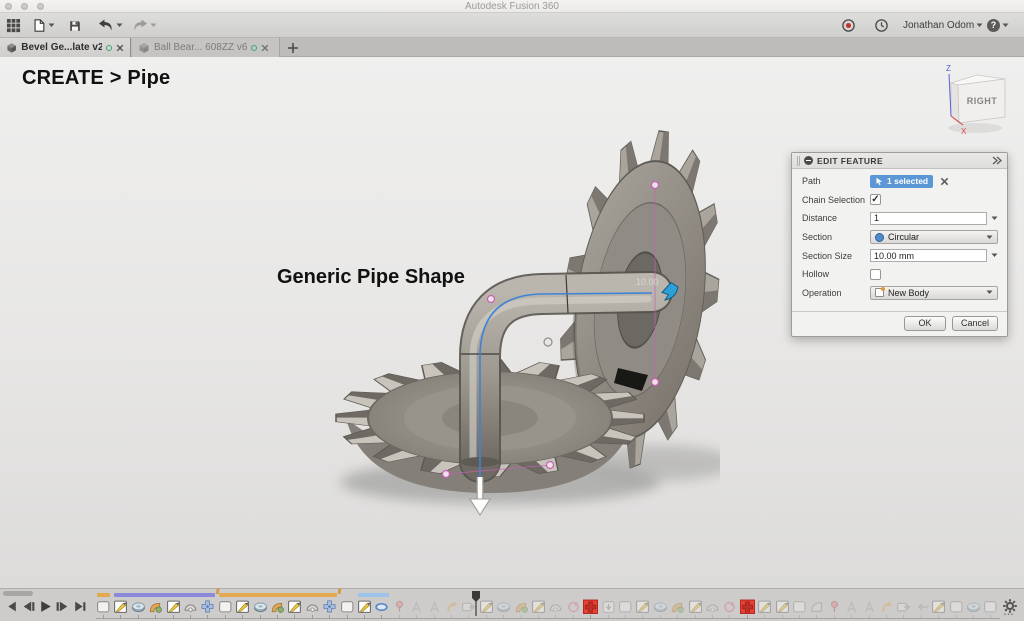  I want to click on timeline-track: //////, so click(512, 605).